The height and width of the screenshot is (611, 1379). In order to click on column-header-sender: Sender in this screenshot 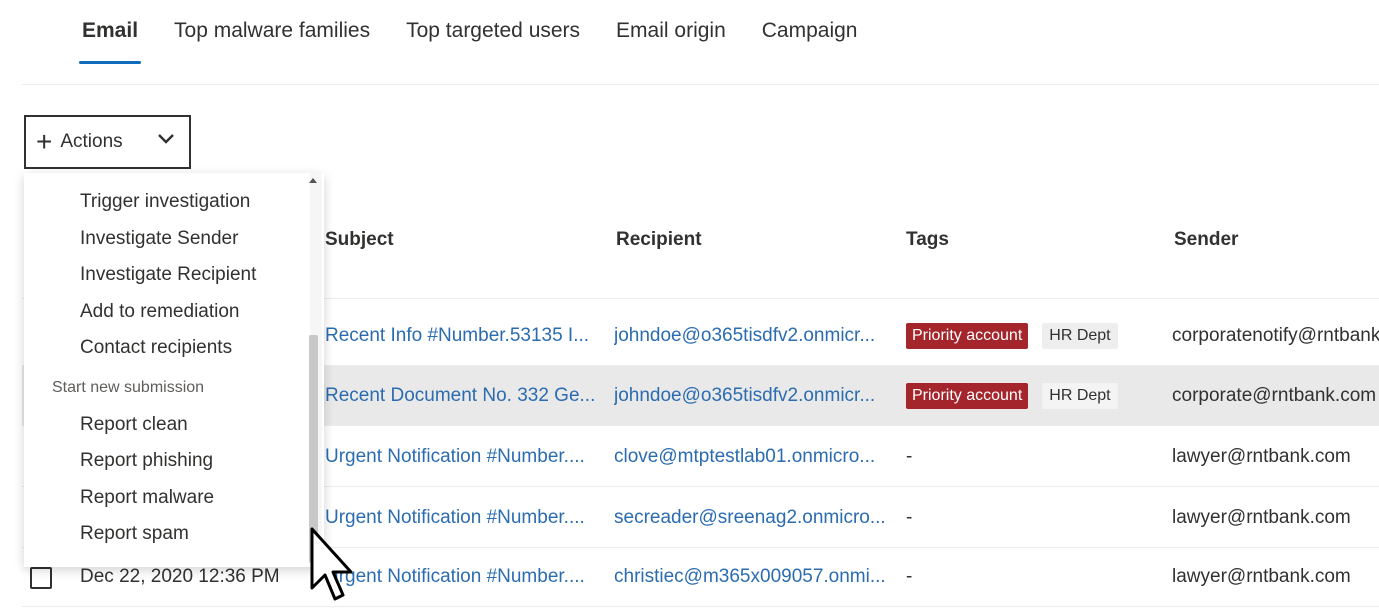, I will do `click(1206, 240)`.